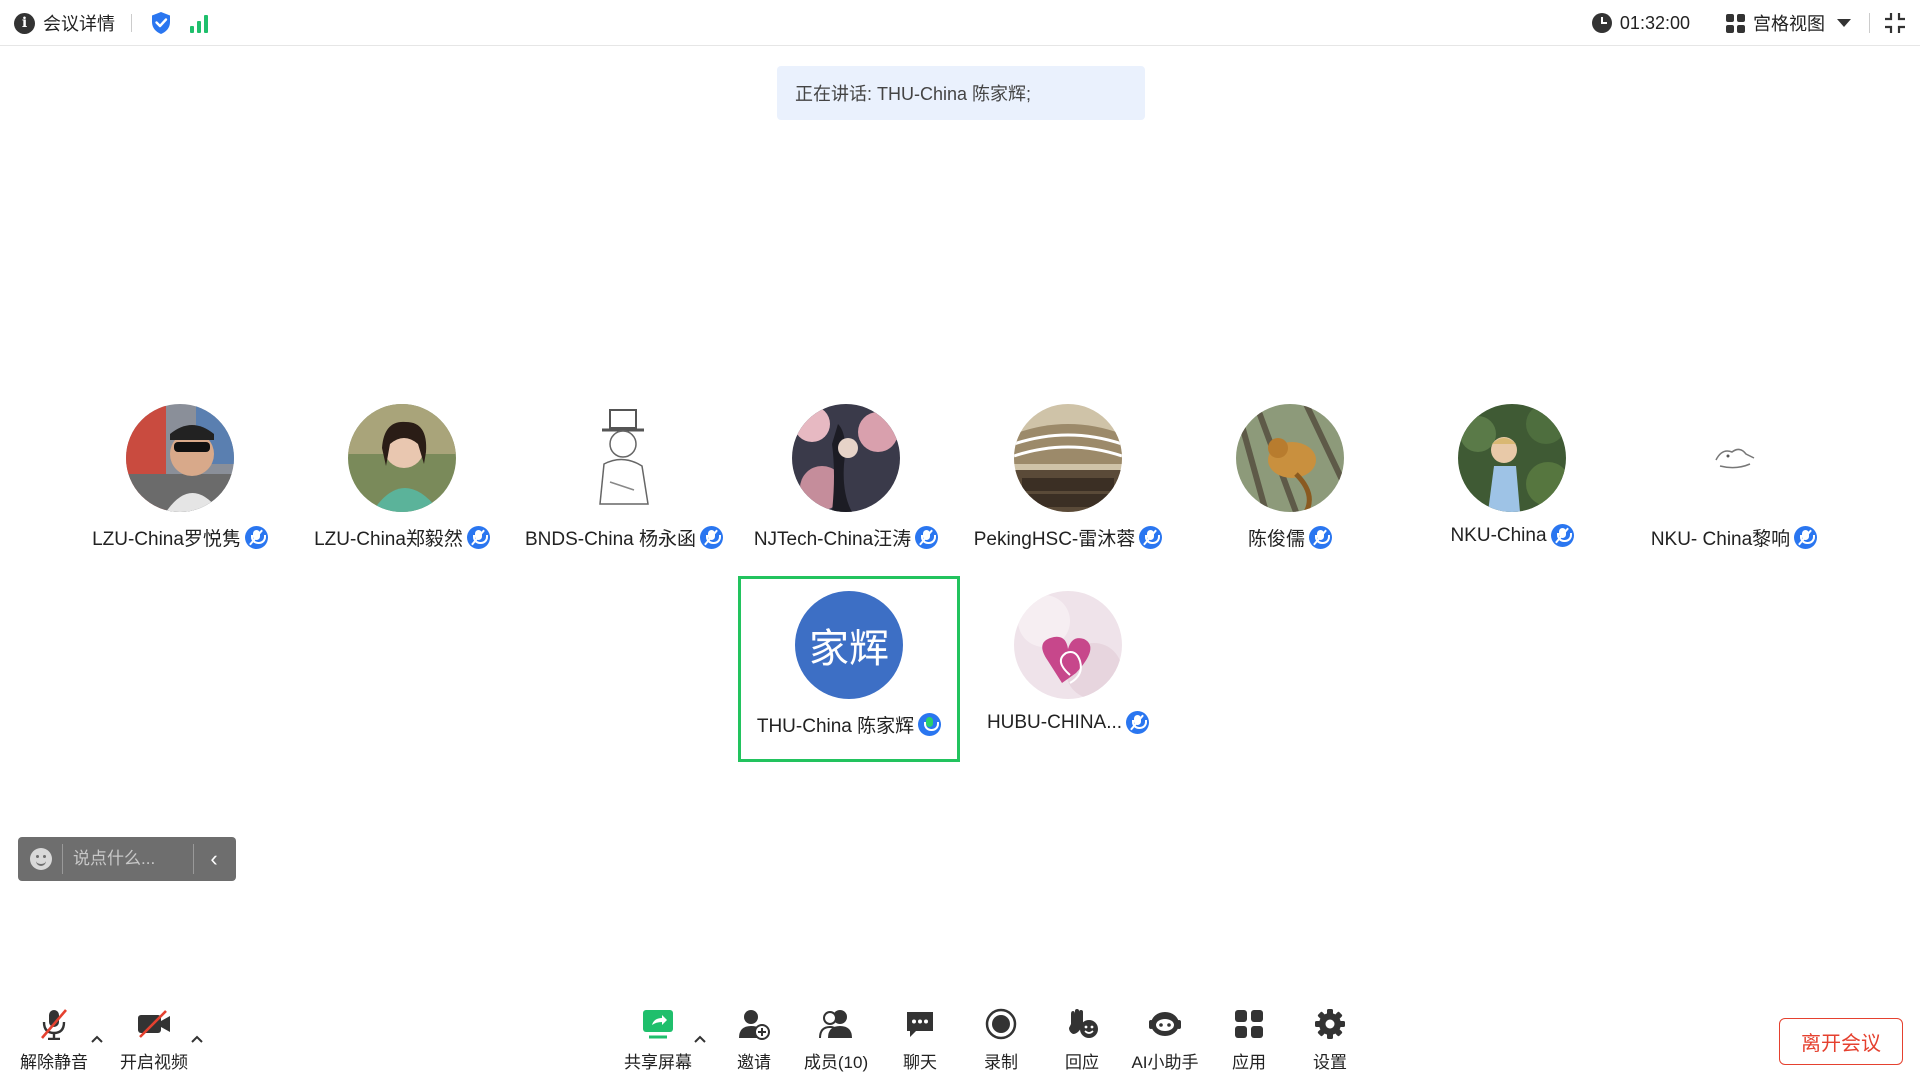 Image resolution: width=1920 pixels, height=1080 pixels. I want to click on participant-tile: NKU- China黎响, so click(1734, 482).